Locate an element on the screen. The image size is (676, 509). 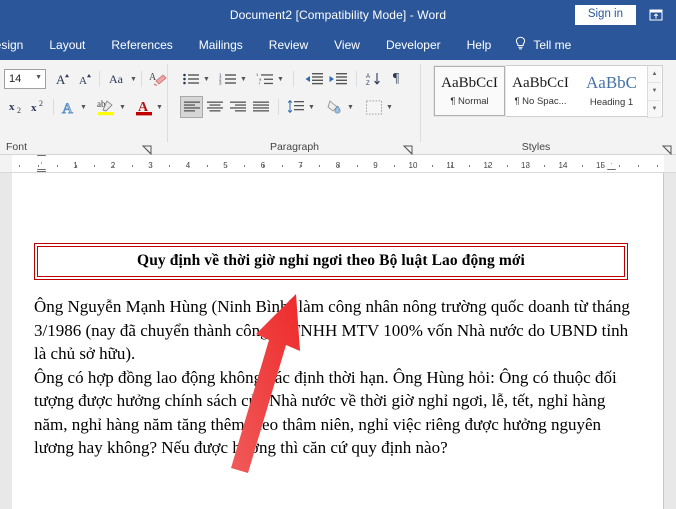
superscript-button: x 2 is located at coordinates (39, 107).